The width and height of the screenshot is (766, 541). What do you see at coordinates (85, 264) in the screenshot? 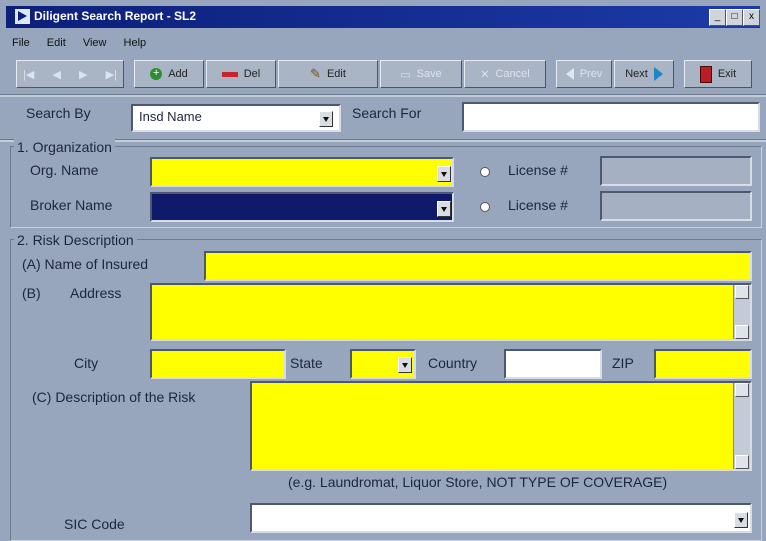
I see `name-of-insured-label: (A) Name of Insured` at bounding box center [85, 264].